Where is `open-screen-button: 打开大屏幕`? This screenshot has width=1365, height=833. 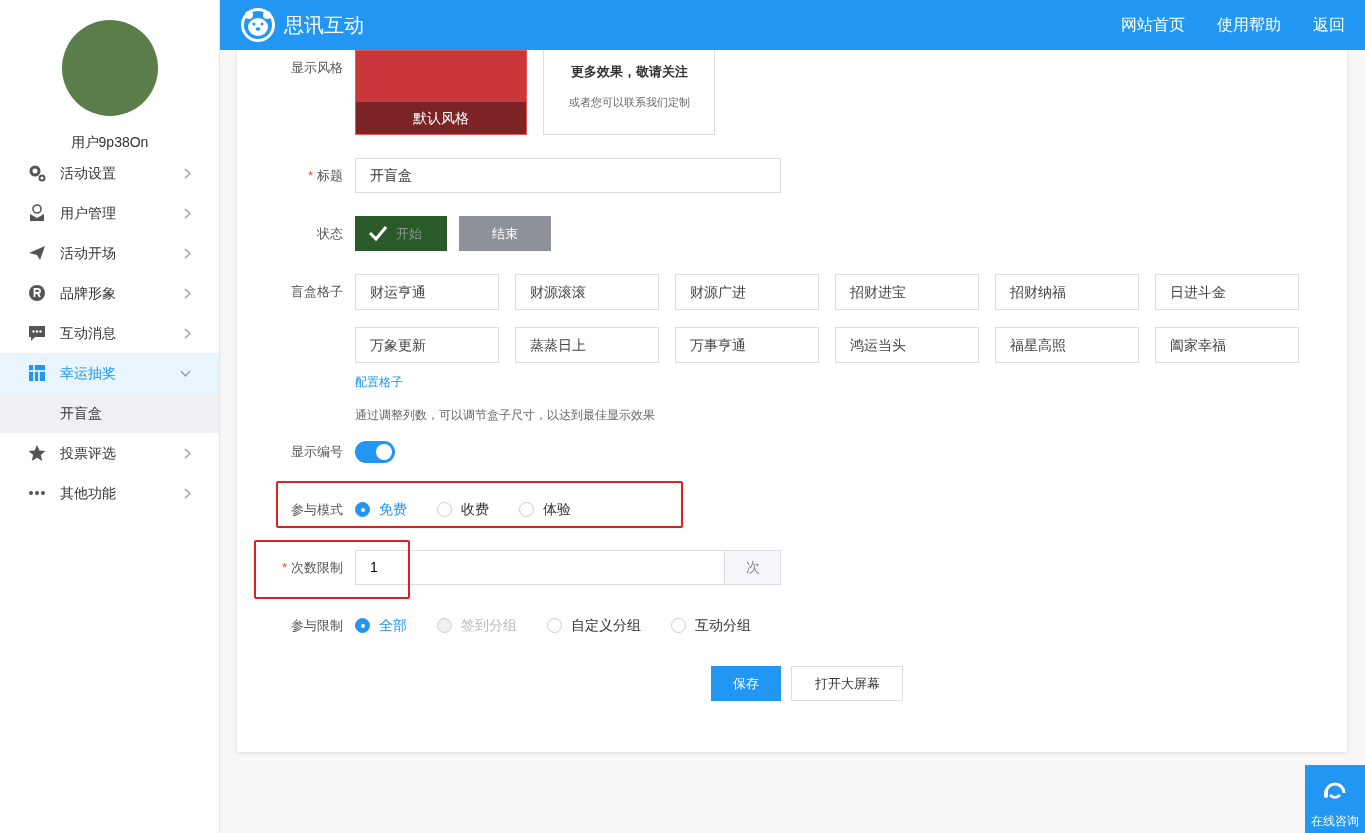
open-screen-button: 打开大屏幕 is located at coordinates (847, 683).